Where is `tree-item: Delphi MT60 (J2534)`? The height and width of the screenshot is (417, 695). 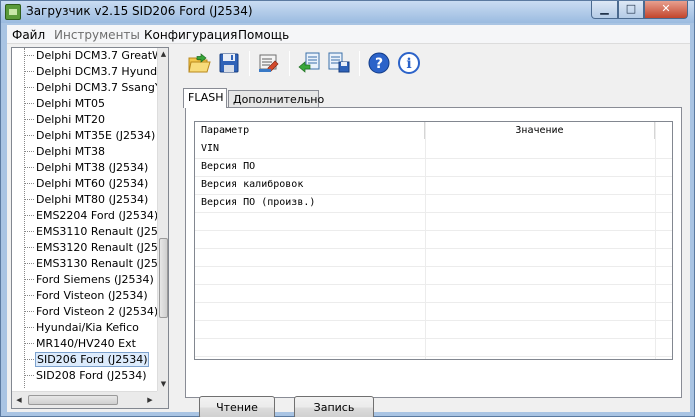
tree-item: Delphi MT60 (J2534) is located at coordinates (84, 184).